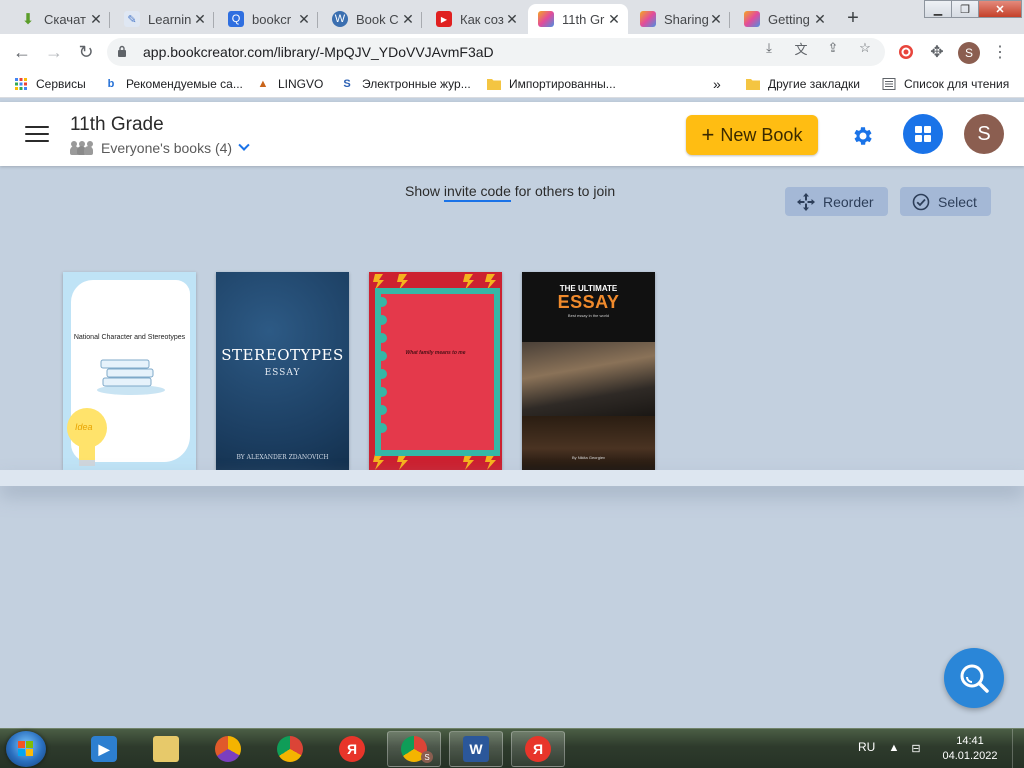 Image resolution: width=1024 pixels, height=768 pixels. I want to click on books-stack-icon, so click(131, 377).